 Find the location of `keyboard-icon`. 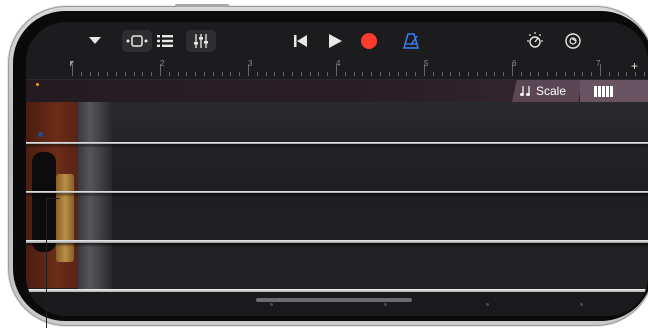

keyboard-icon is located at coordinates (603, 91).